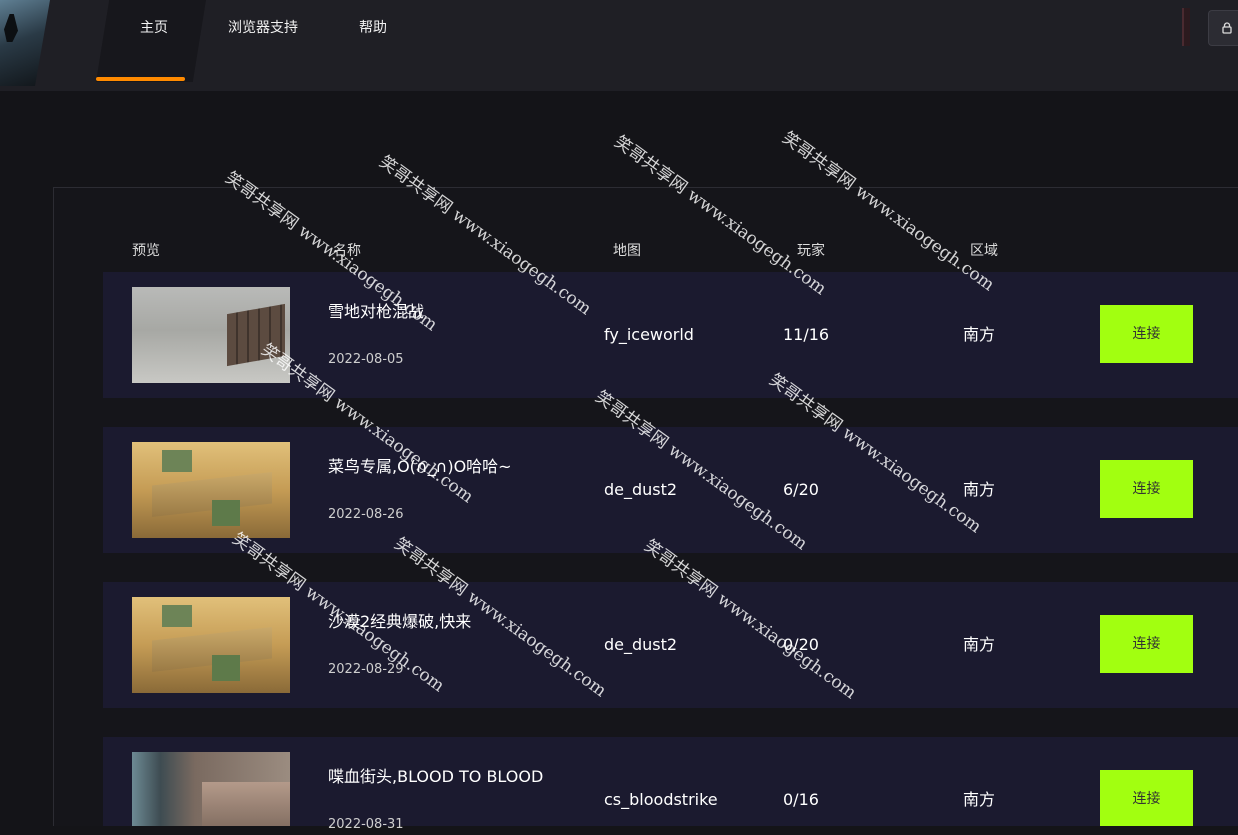  I want to click on server-date: 2022-08-31, so click(366, 824).